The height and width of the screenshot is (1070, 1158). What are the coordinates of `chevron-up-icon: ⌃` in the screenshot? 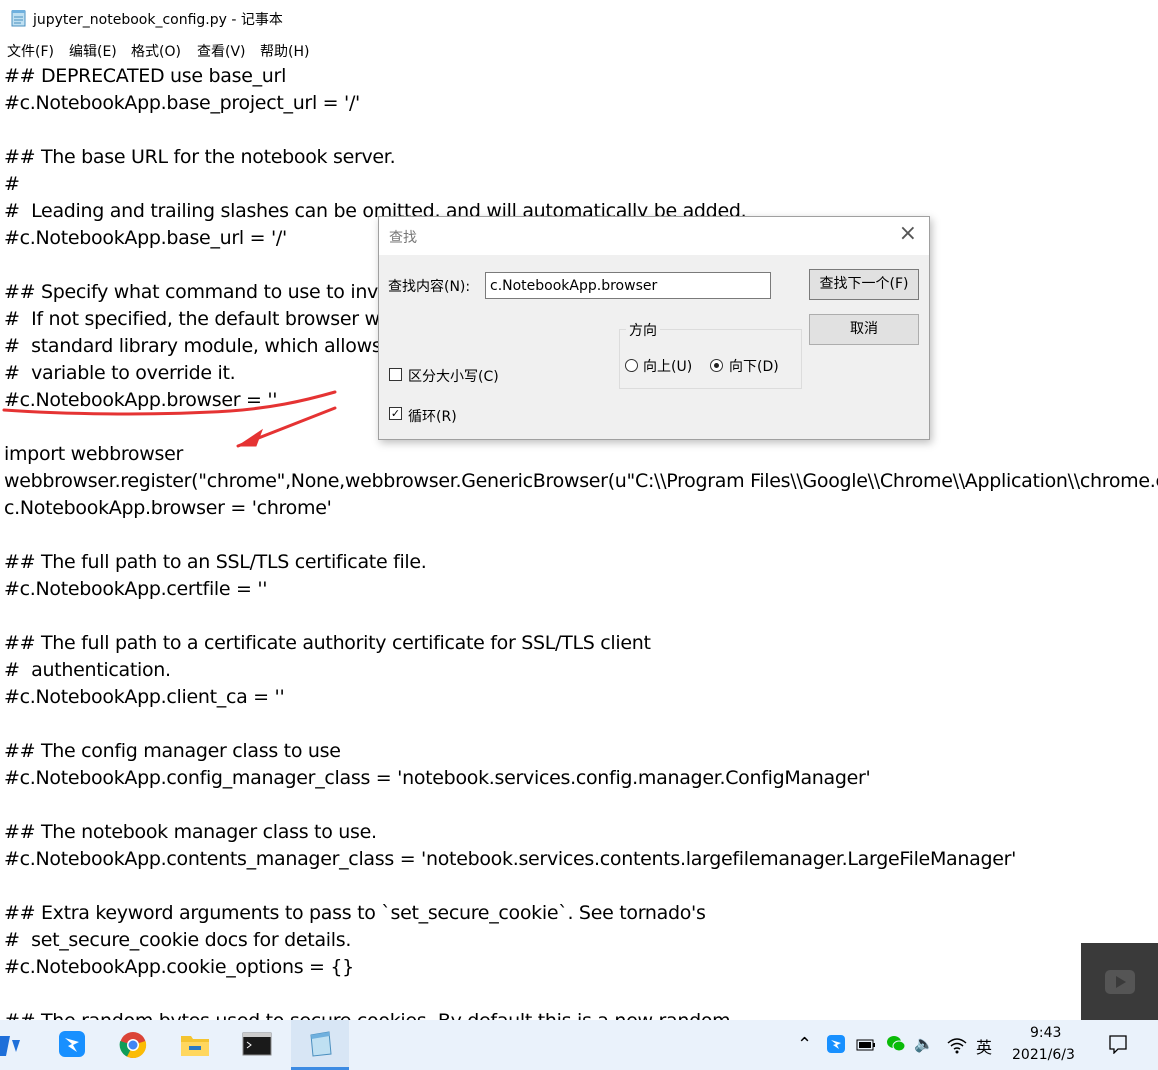 It's located at (804, 1044).